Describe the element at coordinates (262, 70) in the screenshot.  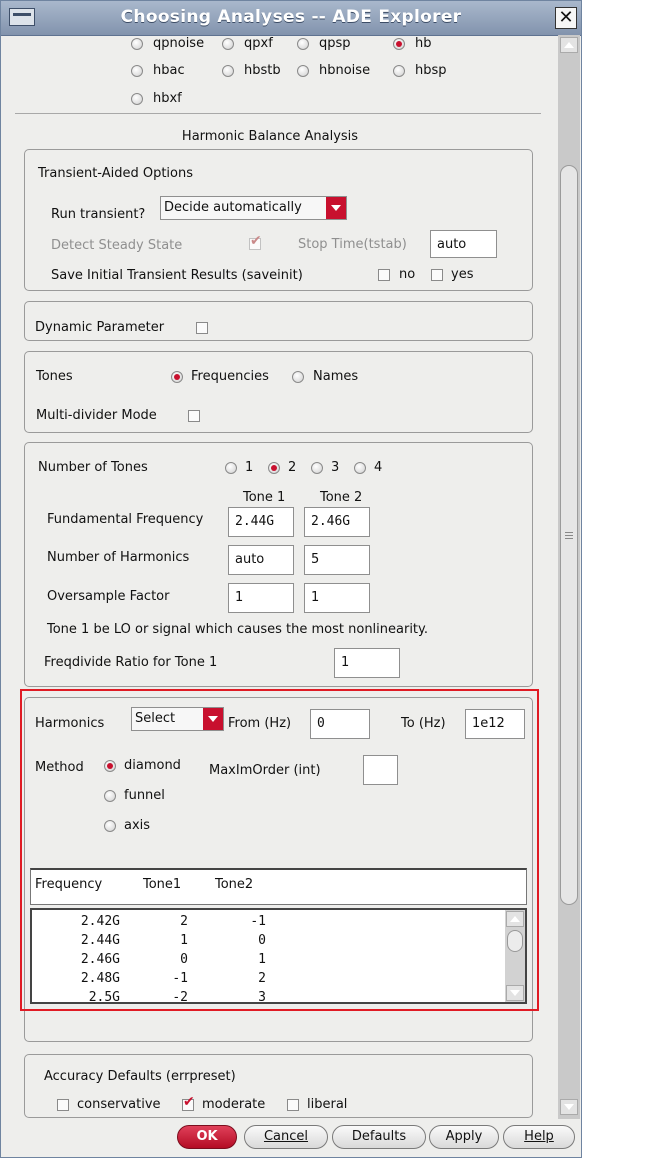
I see `analysis-label: hbstb` at that location.